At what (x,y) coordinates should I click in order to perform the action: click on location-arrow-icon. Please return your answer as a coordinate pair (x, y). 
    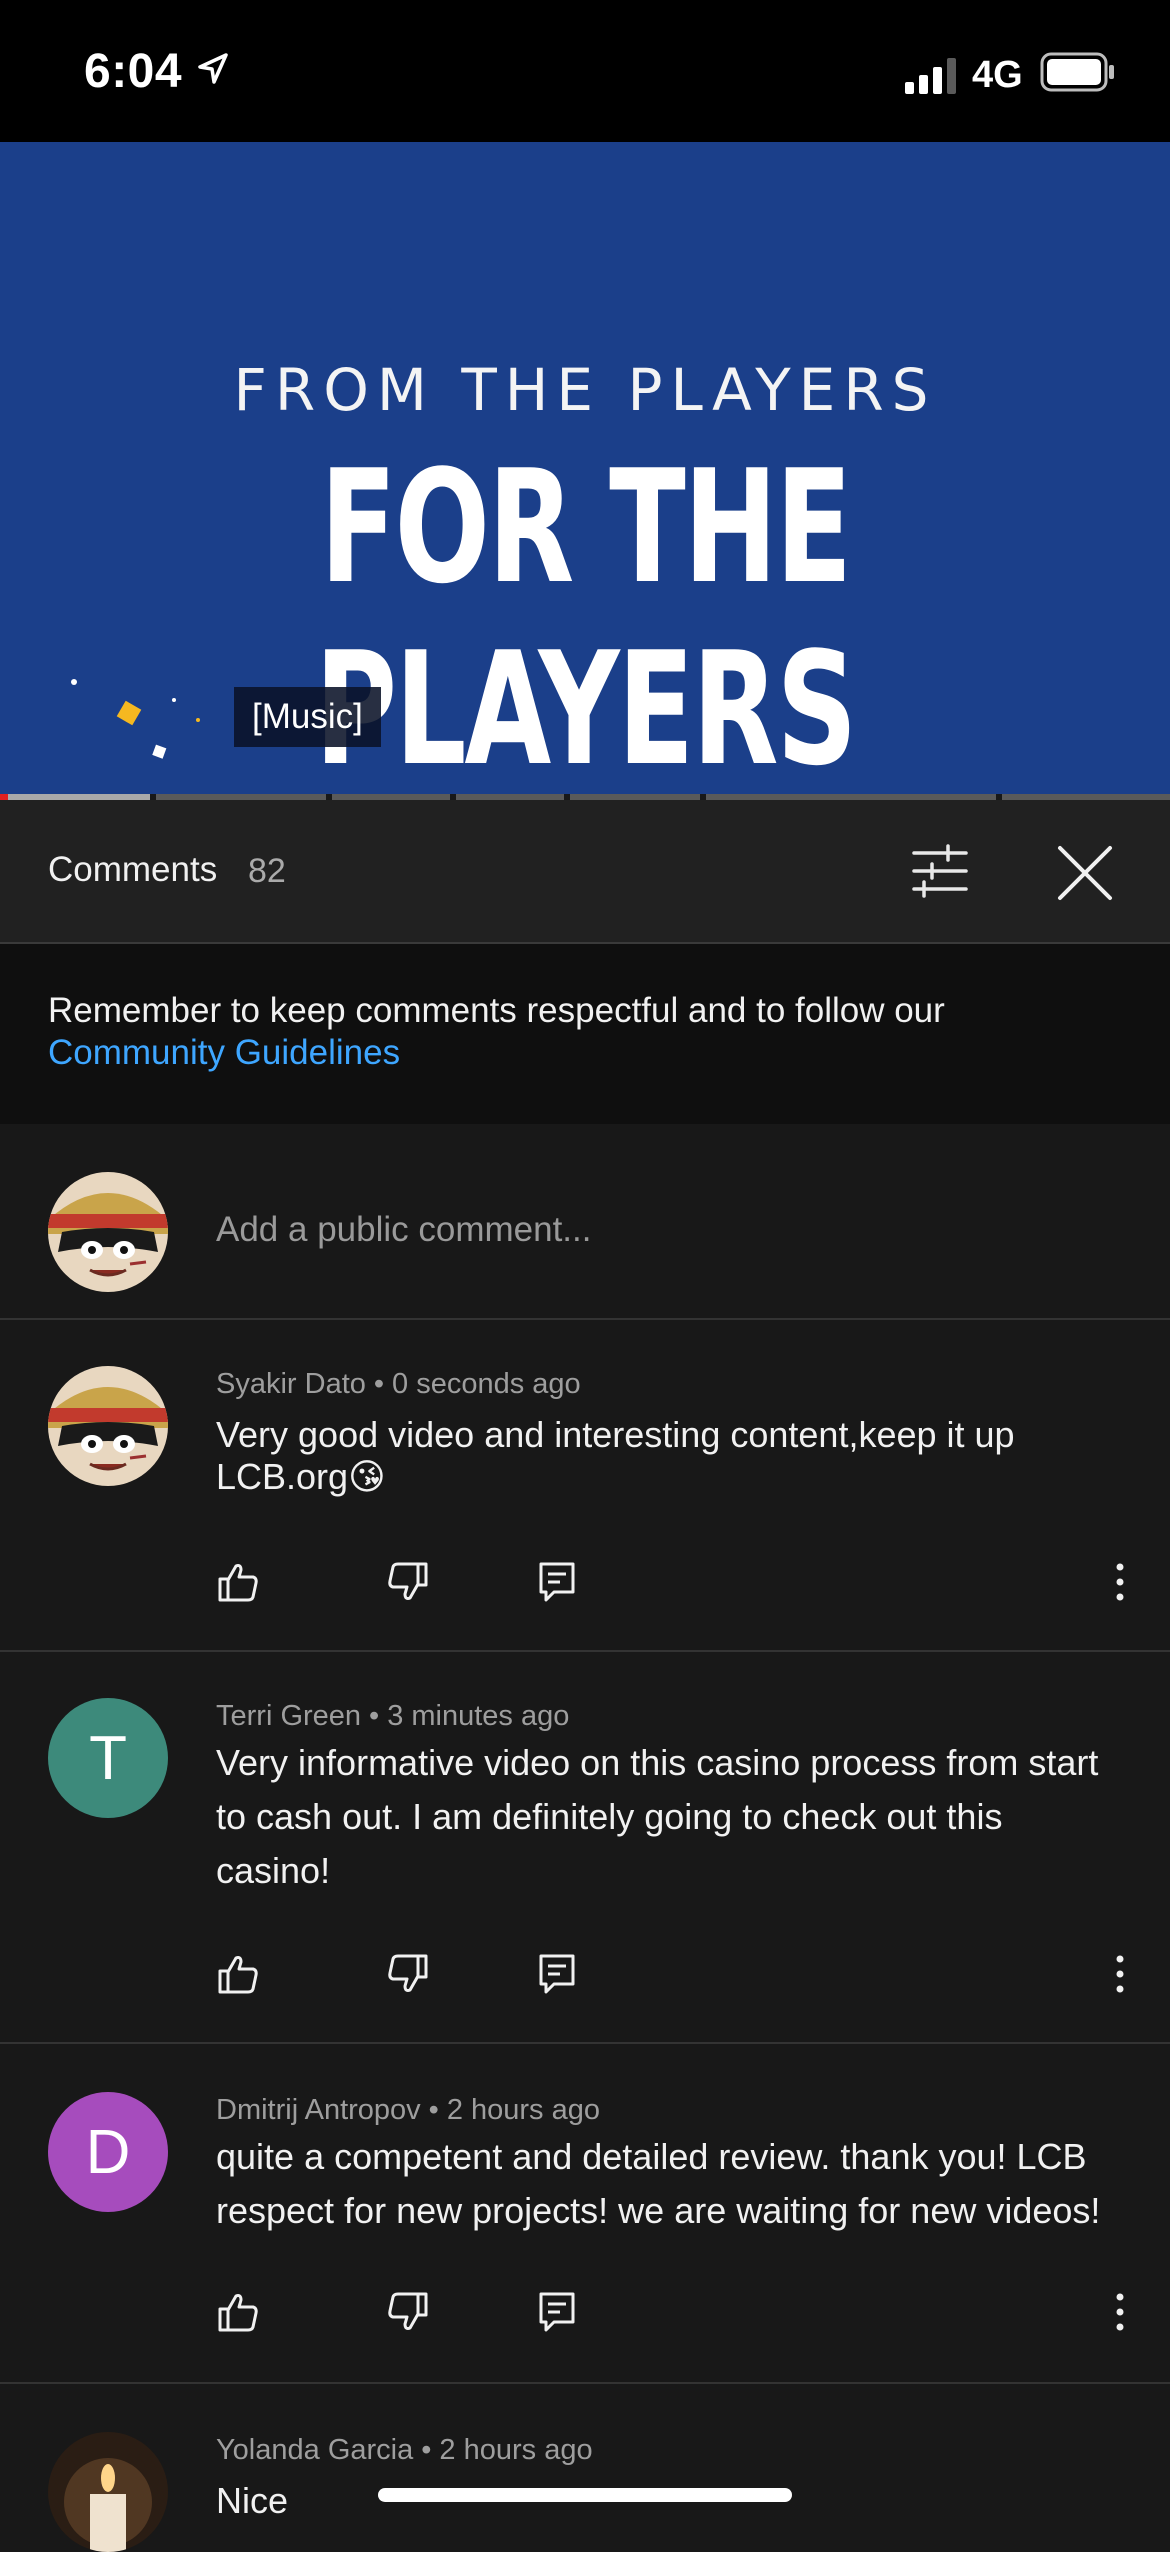
    Looking at the image, I should click on (213, 71).